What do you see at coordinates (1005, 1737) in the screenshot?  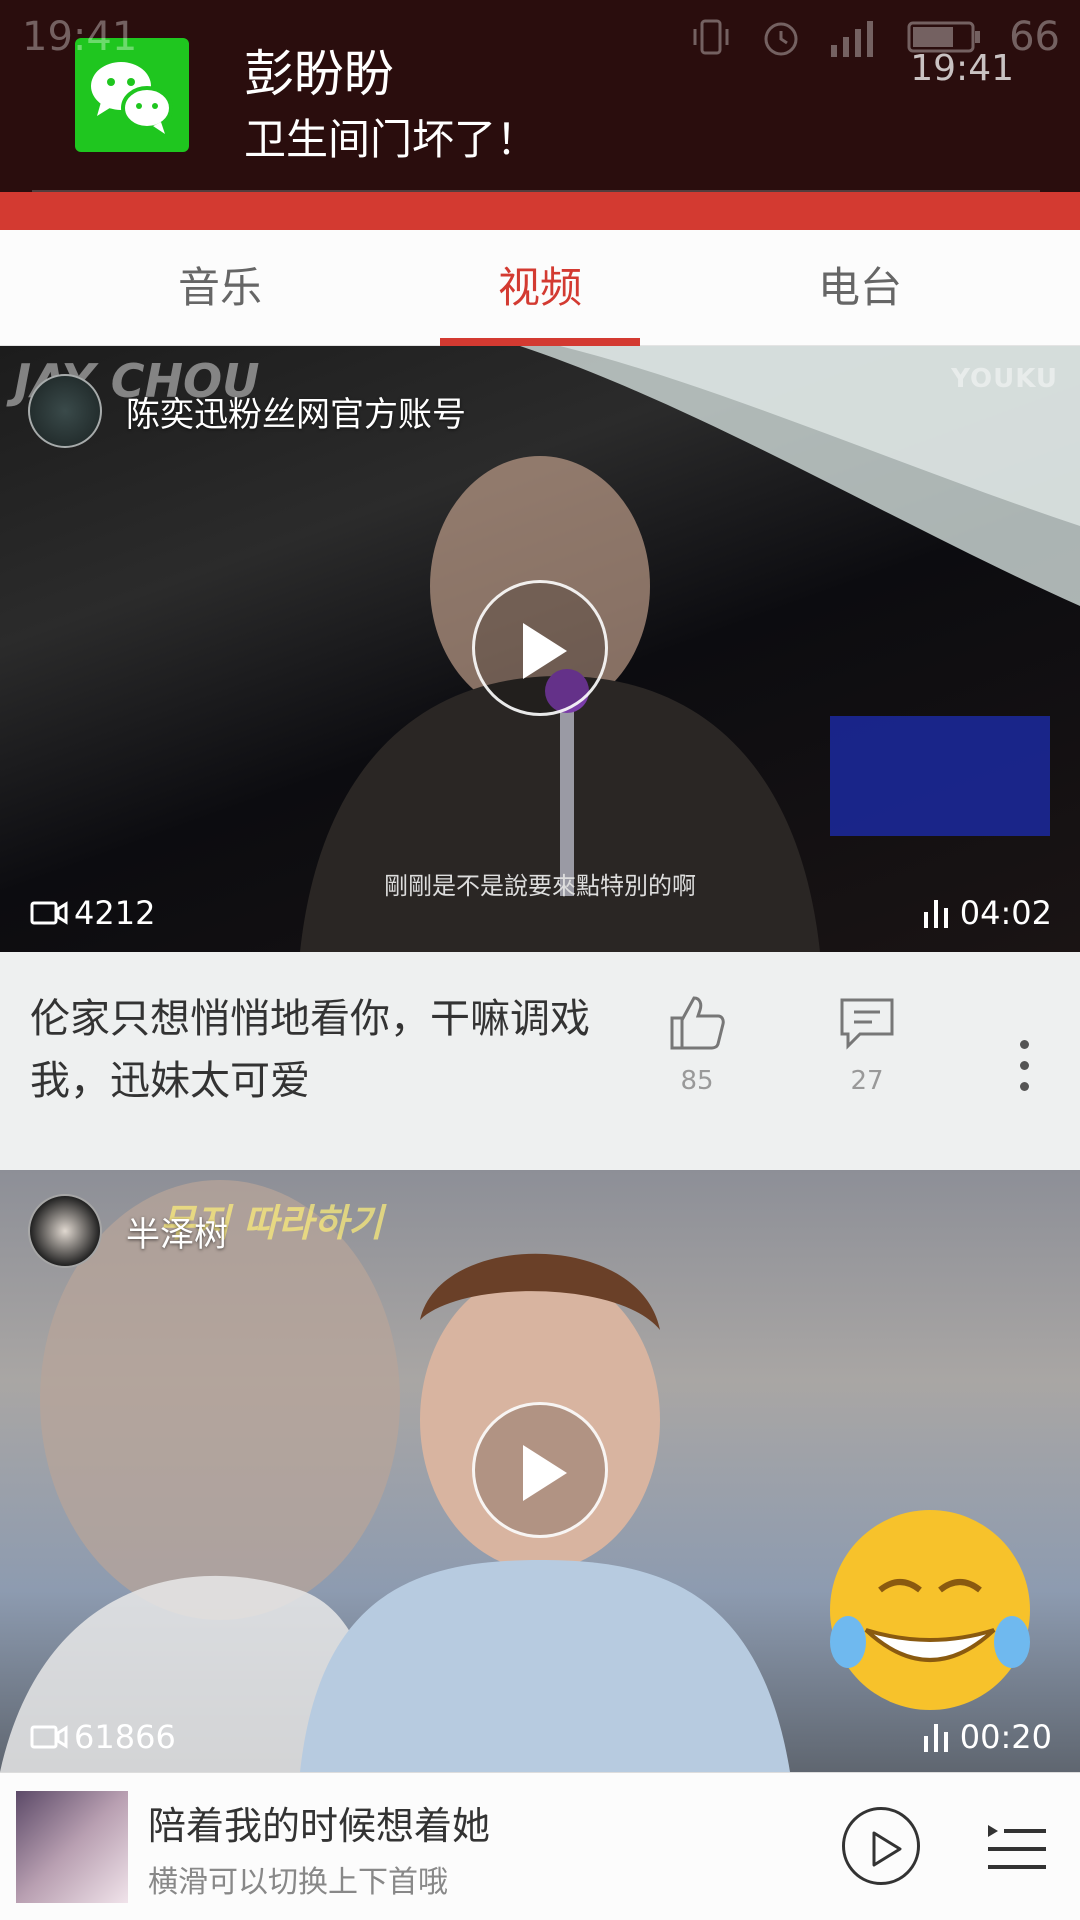 I see `duration-value: 00:20` at bounding box center [1005, 1737].